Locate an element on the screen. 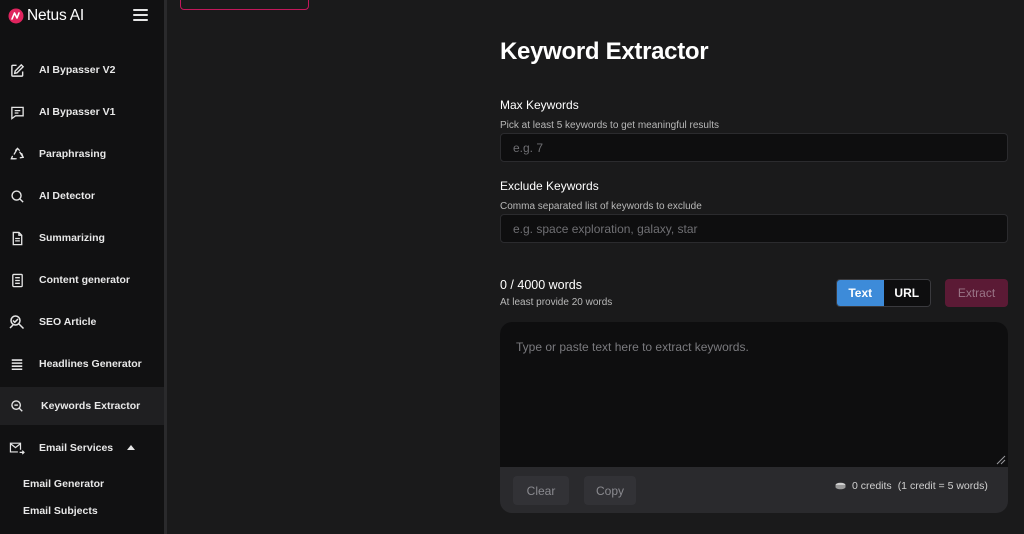 This screenshot has width=1024, height=534. sidebar-item-label: Content generator is located at coordinates (85, 280).